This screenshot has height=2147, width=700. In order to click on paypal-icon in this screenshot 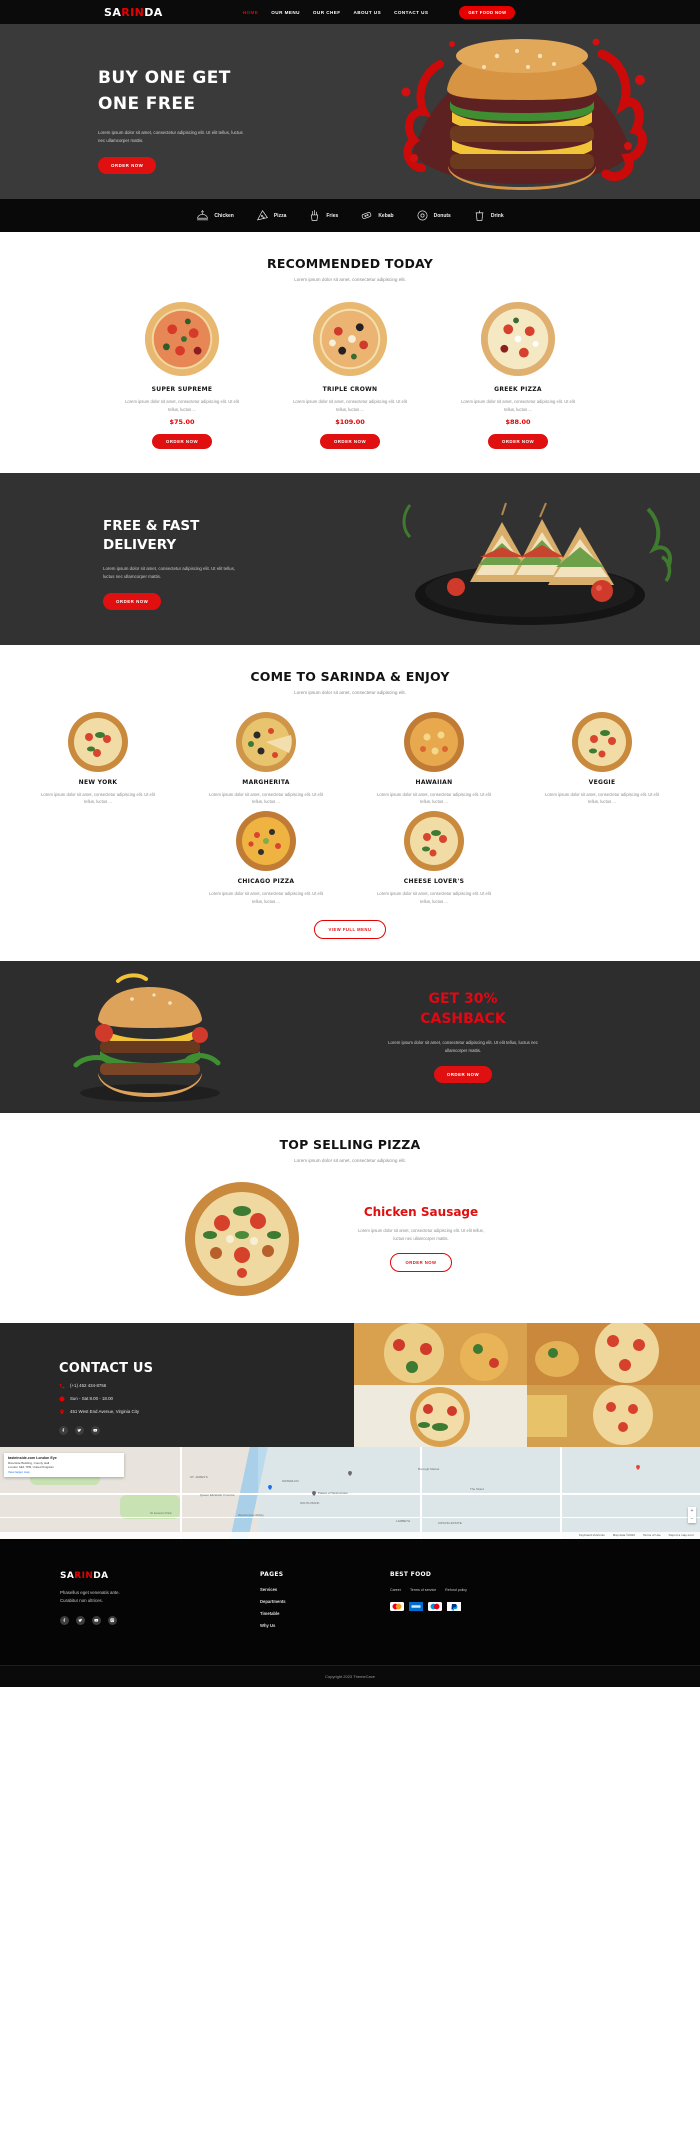, I will do `click(454, 1606)`.